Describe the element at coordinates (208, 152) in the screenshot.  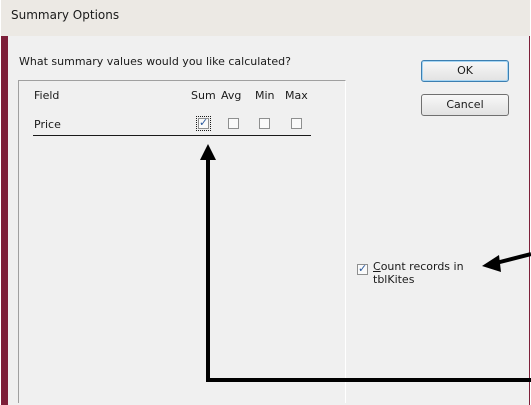
I see `arrow-to-sum-head` at that location.